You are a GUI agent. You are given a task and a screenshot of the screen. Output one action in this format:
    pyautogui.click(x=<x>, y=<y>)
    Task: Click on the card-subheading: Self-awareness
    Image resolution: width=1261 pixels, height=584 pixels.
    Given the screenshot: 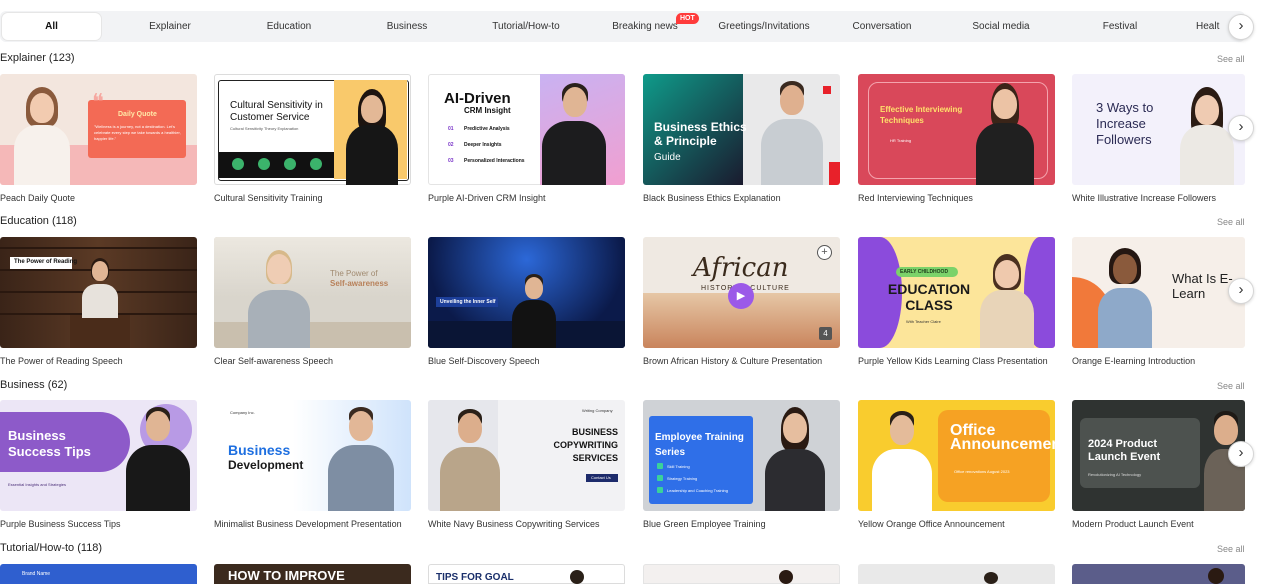 What is the action you would take?
    pyautogui.click(x=359, y=283)
    